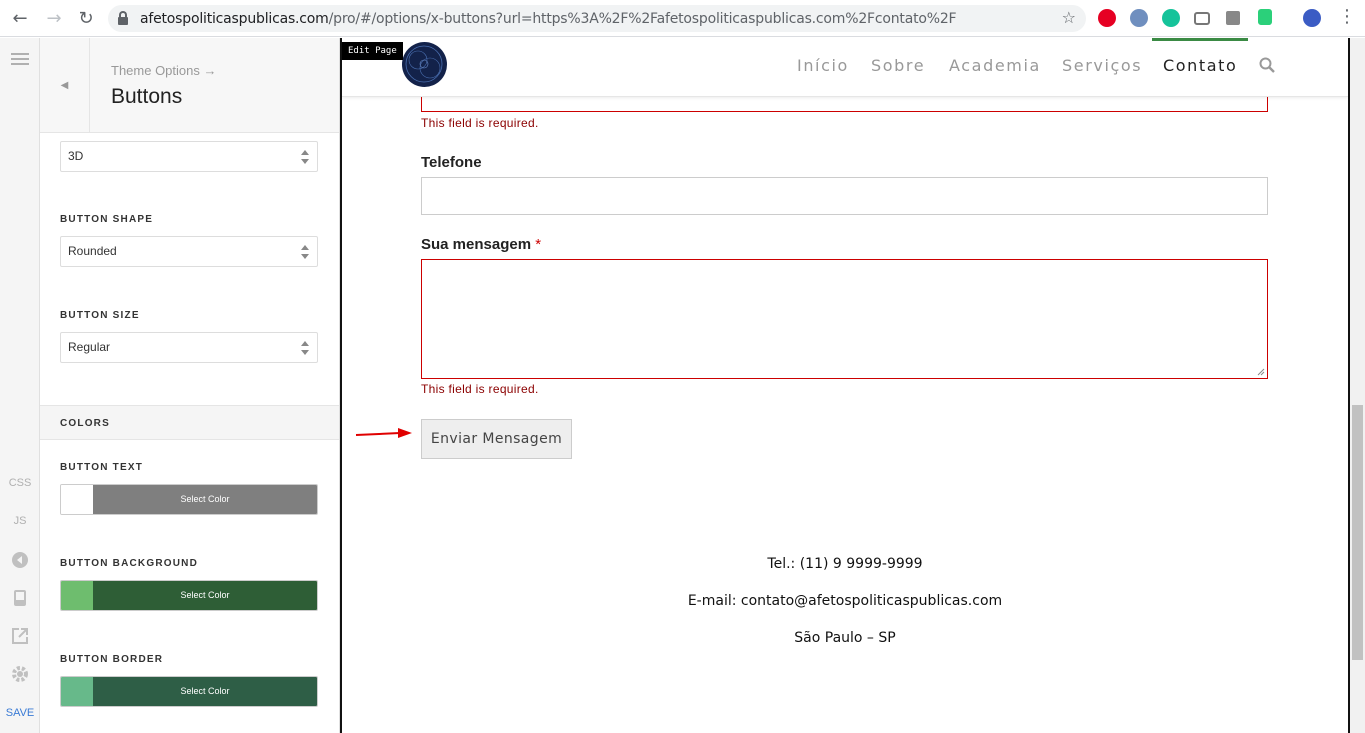  What do you see at coordinates (383, 433) in the screenshot?
I see `red-arrow-icon` at bounding box center [383, 433].